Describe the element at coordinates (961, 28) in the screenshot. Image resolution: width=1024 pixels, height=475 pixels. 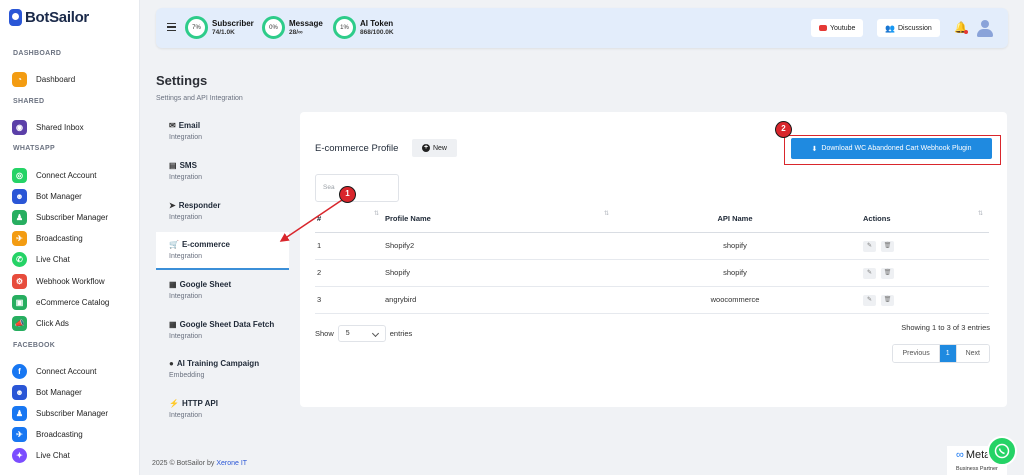
I see `notification-bell-icon: 🔔` at that location.